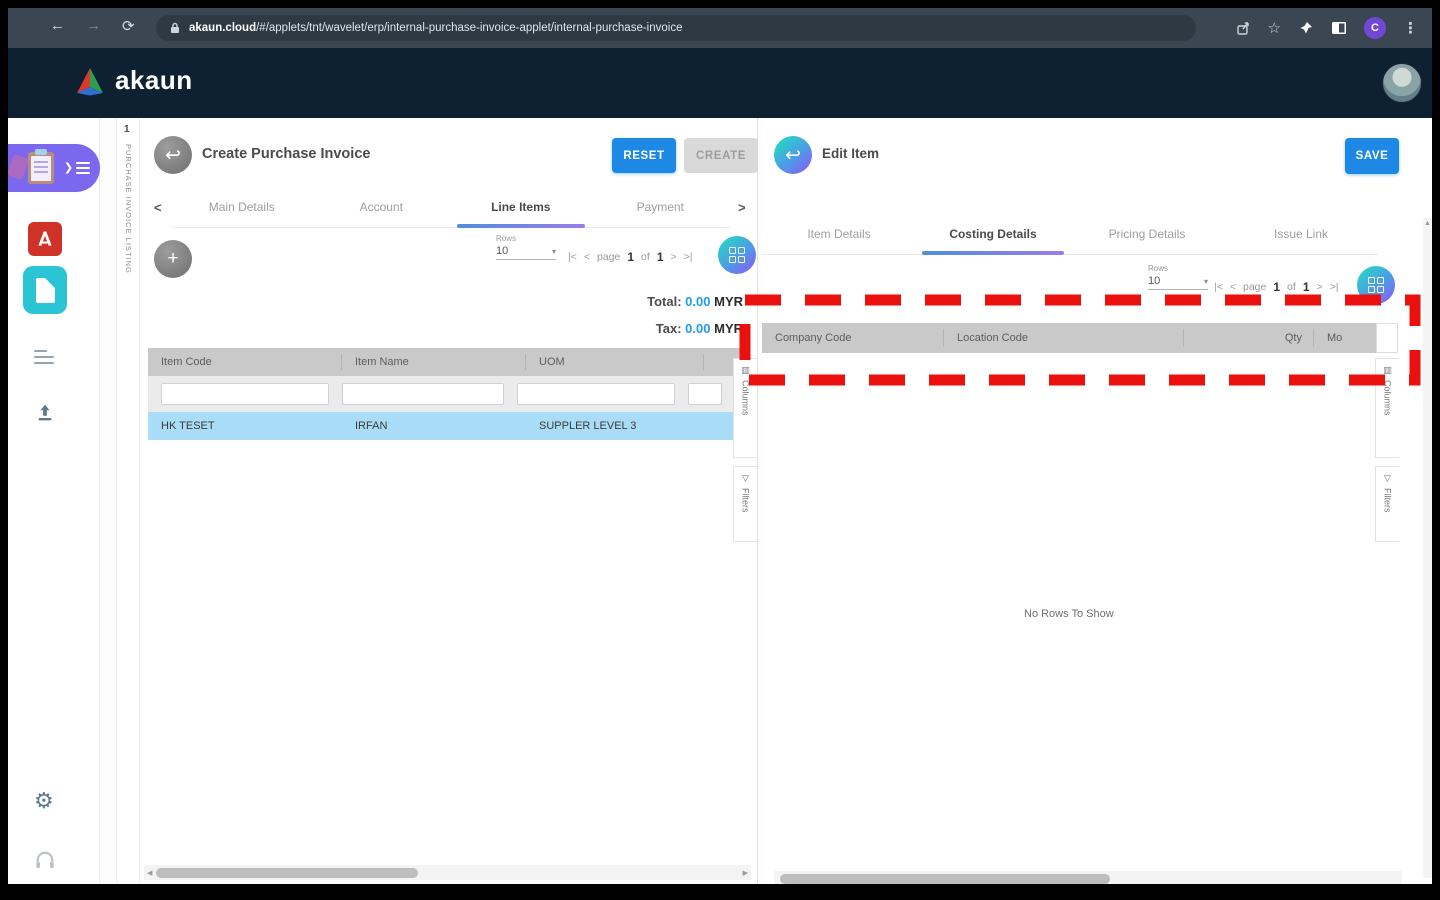  What do you see at coordinates (661, 206) in the screenshot?
I see `tab-payment: Payment` at bounding box center [661, 206].